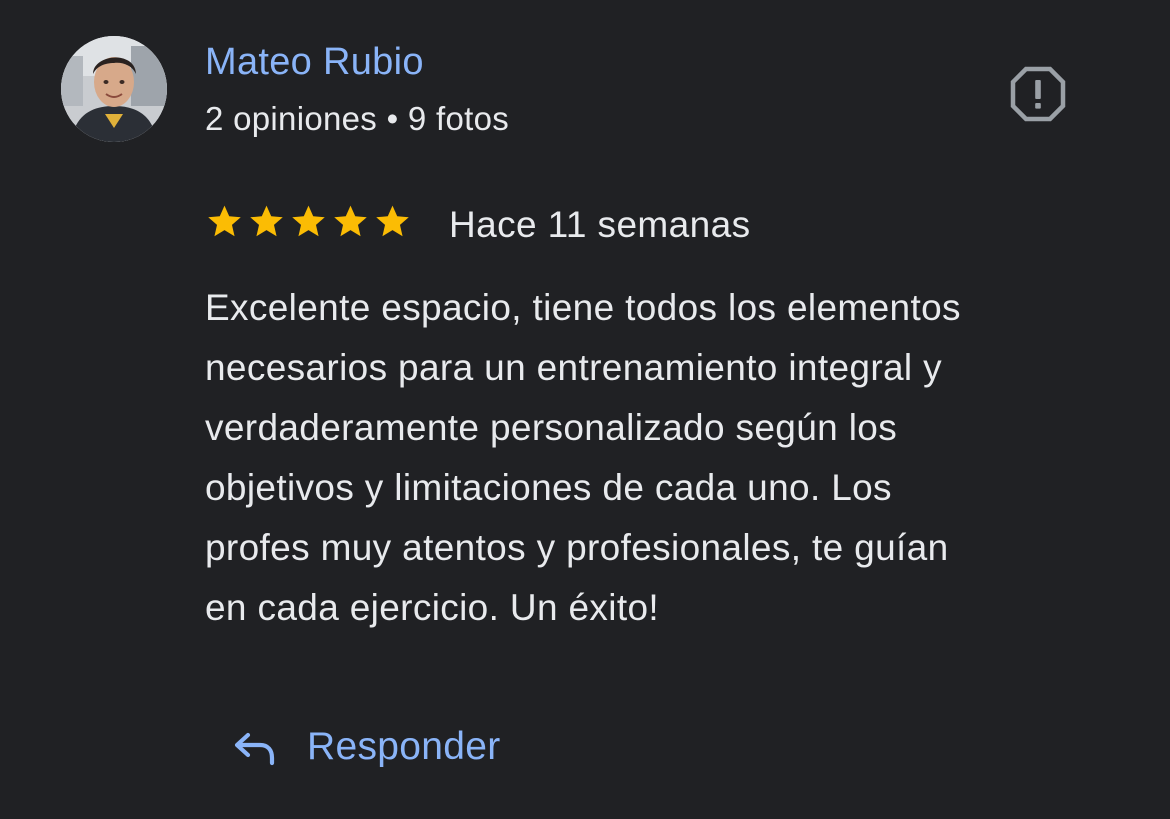 This screenshot has height=819, width=1170. Describe the element at coordinates (314, 62) in the screenshot. I see `author-name-link: Mateo Rubio` at that location.